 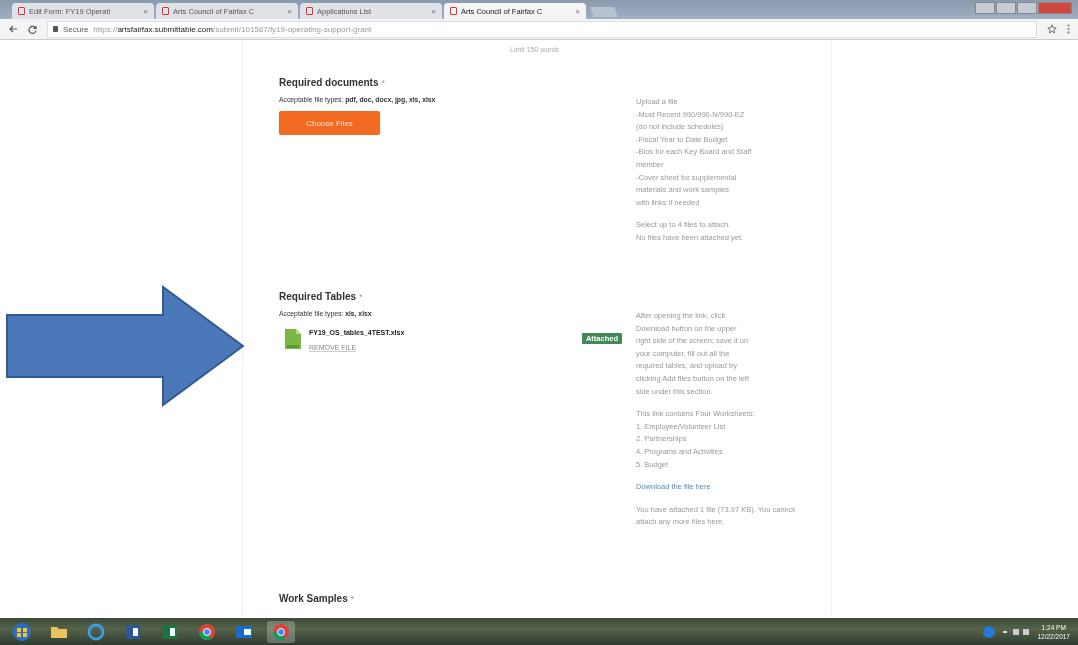 What do you see at coordinates (332, 82) in the screenshot?
I see `section-title: Required documents *` at bounding box center [332, 82].